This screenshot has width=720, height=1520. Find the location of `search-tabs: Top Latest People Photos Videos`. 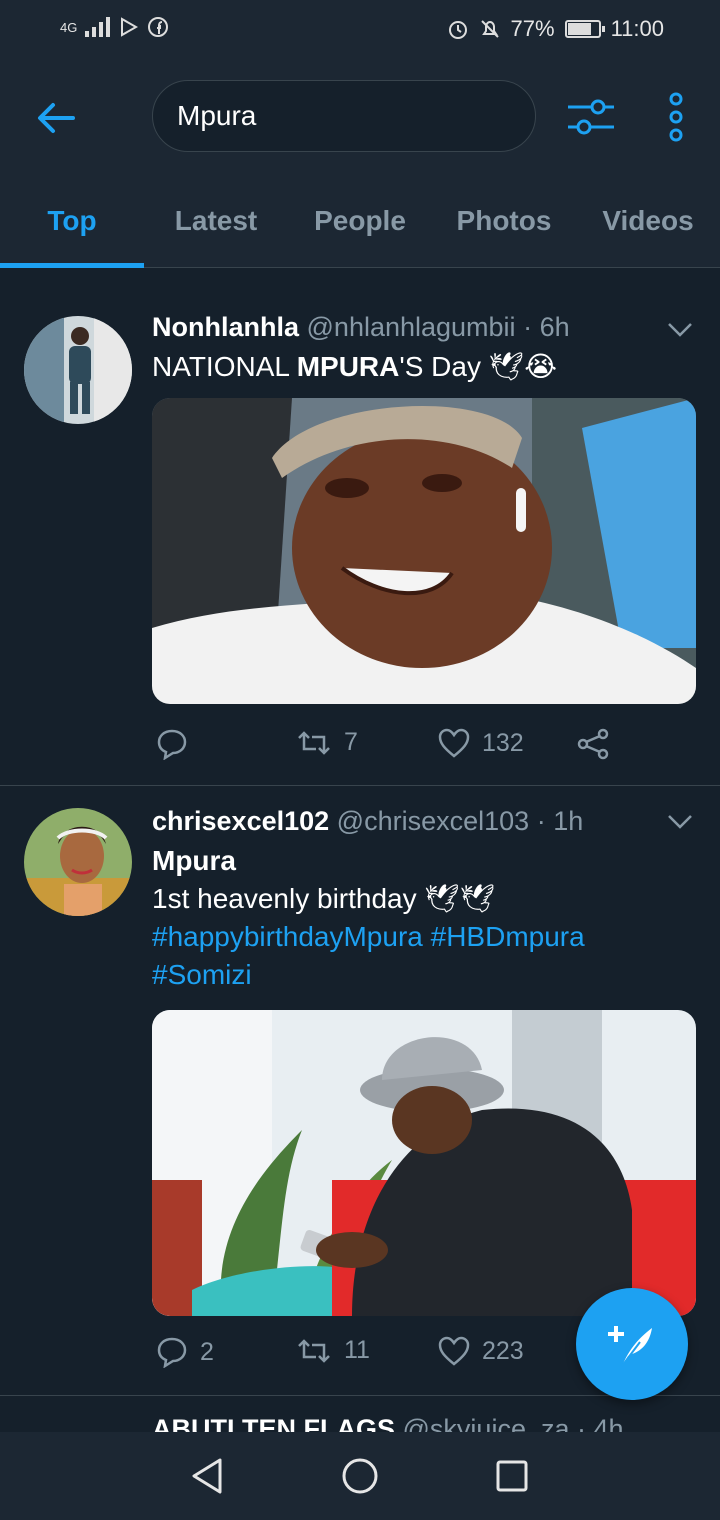

search-tabs: Top Latest People Photos Videos is located at coordinates (360, 229).